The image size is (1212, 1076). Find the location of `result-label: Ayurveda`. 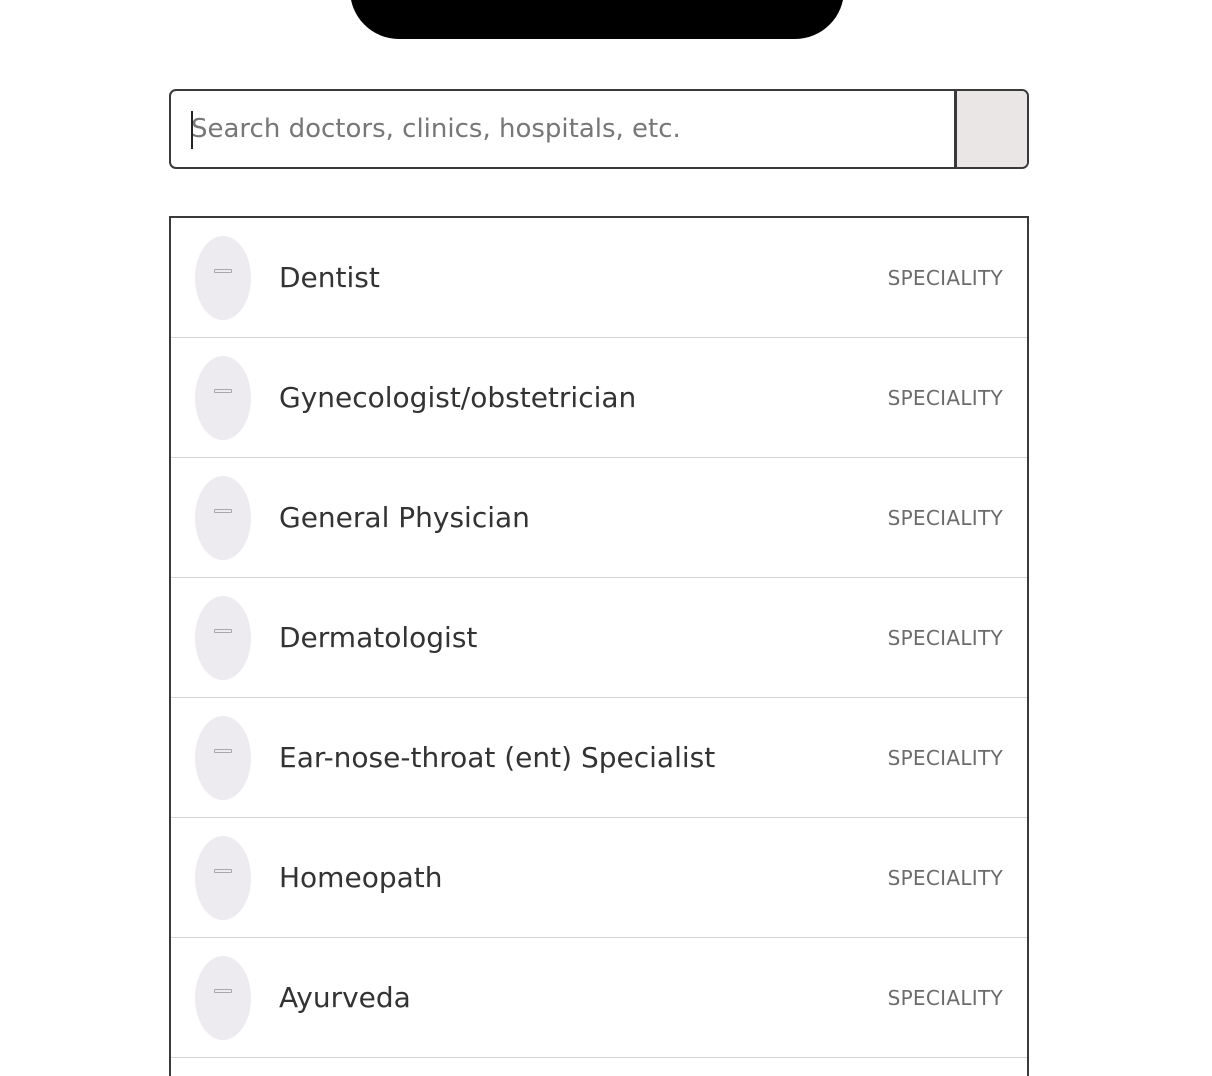

result-label: Ayurveda is located at coordinates (345, 997).